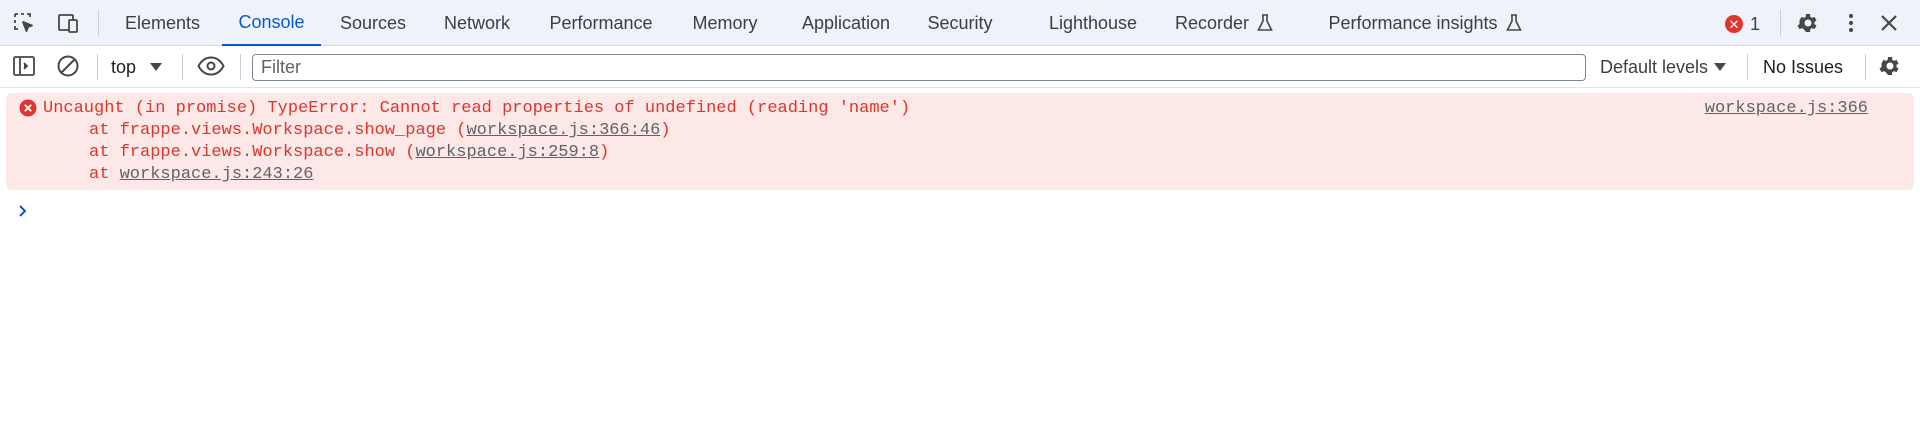  What do you see at coordinates (68, 23) in the screenshot?
I see `device-toolbar-icon` at bounding box center [68, 23].